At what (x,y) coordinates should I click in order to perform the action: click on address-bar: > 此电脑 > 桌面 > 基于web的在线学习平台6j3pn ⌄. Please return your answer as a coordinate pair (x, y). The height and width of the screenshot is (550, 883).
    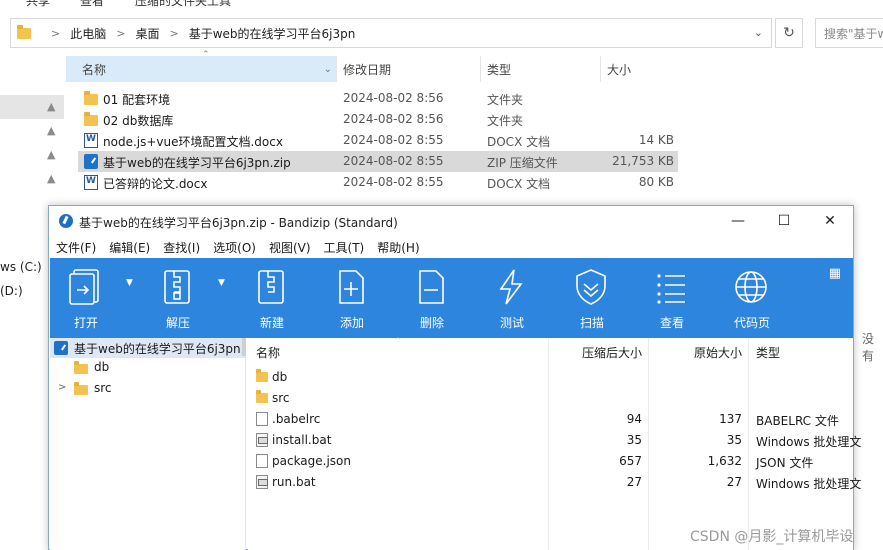
    Looking at the image, I should click on (391, 33).